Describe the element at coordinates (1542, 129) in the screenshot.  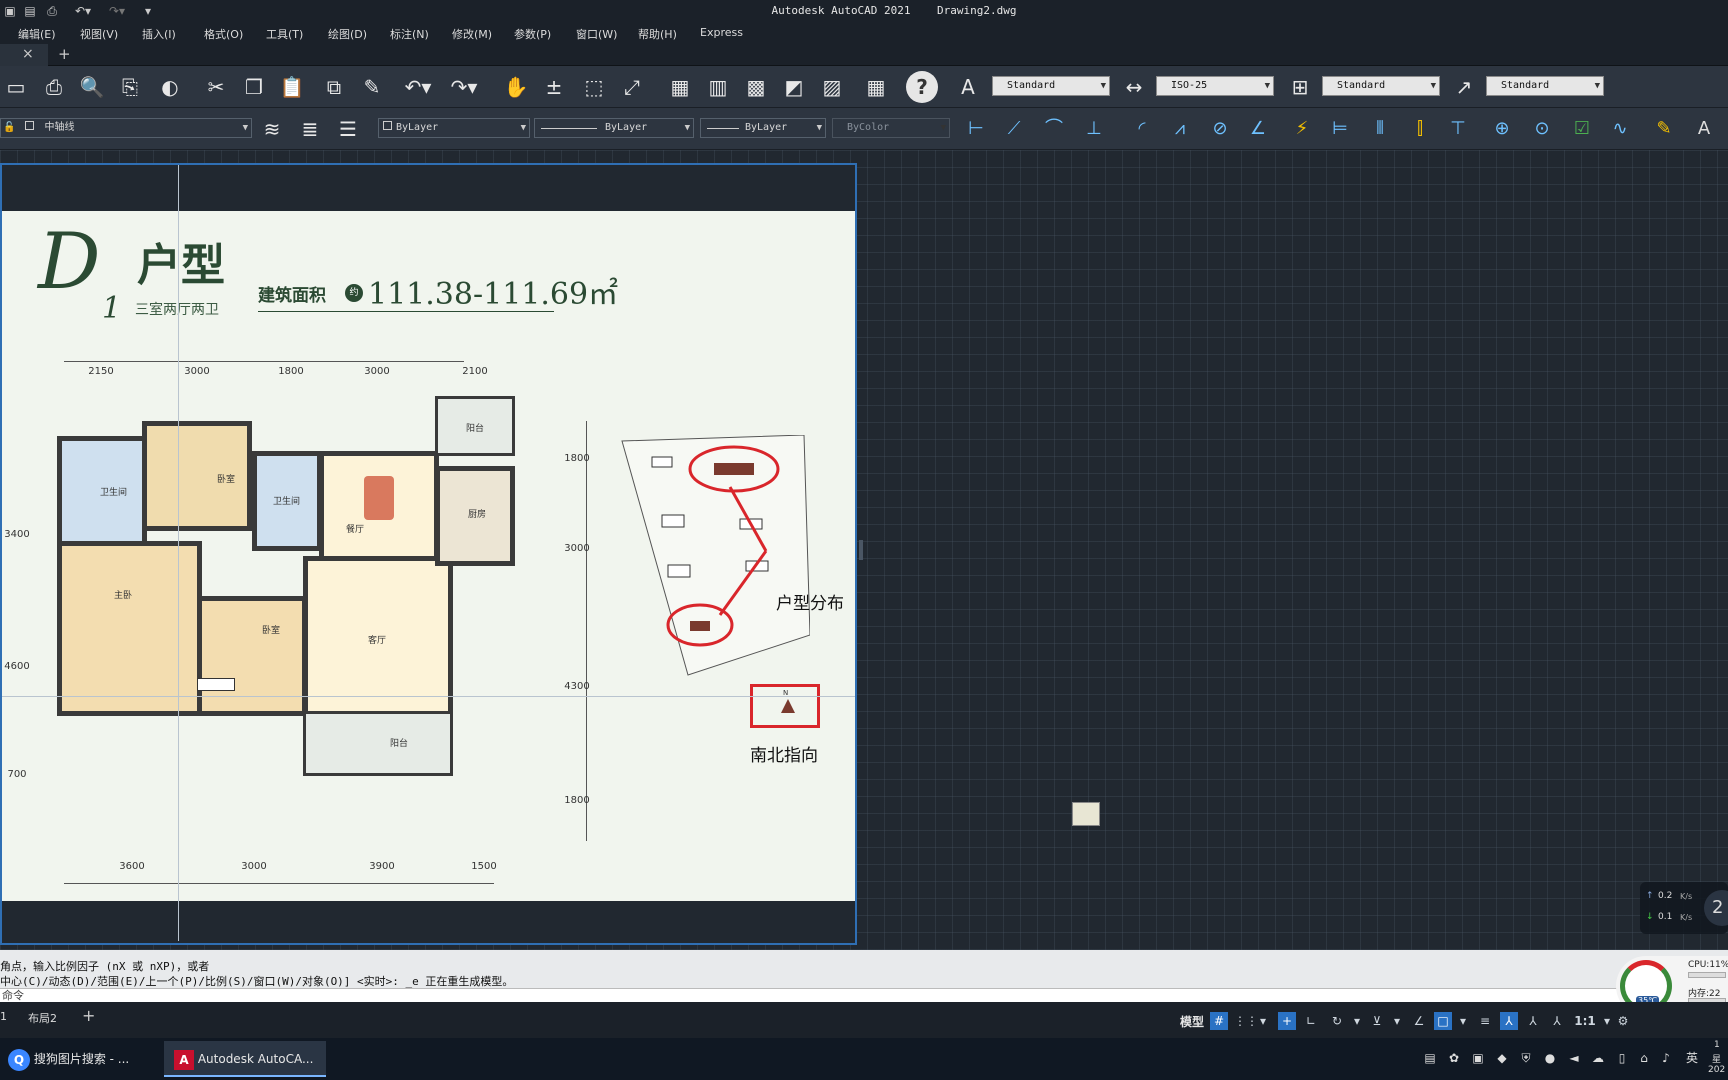
I see `center-mark-icon: ⊙` at that location.